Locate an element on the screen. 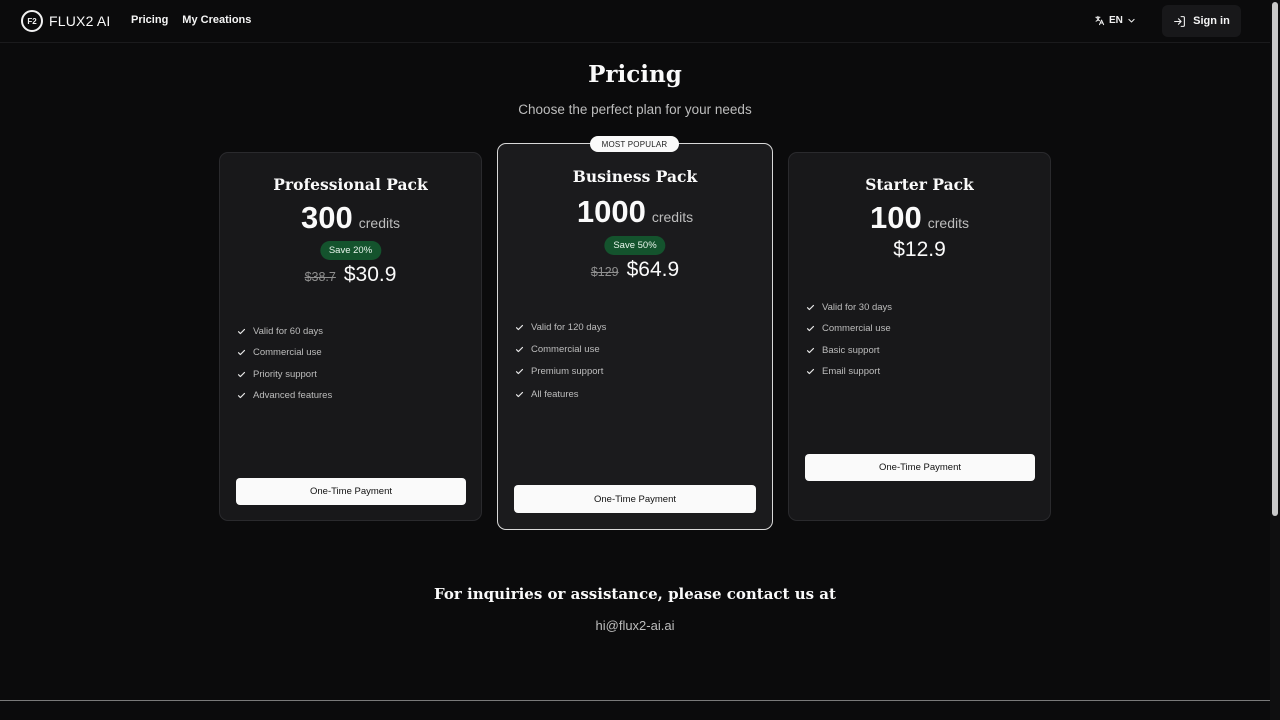 The image size is (1280, 720). translate-icon is located at coordinates (1100, 20).